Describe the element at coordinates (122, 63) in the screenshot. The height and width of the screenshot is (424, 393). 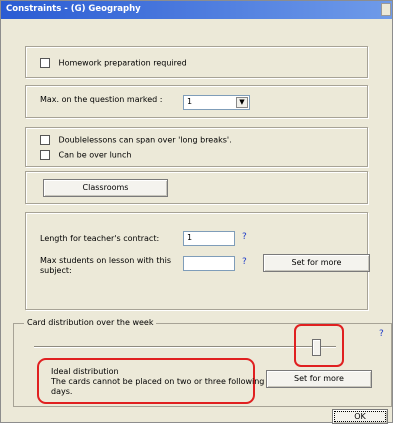
I see `homework-label: Homework preparation required` at that location.